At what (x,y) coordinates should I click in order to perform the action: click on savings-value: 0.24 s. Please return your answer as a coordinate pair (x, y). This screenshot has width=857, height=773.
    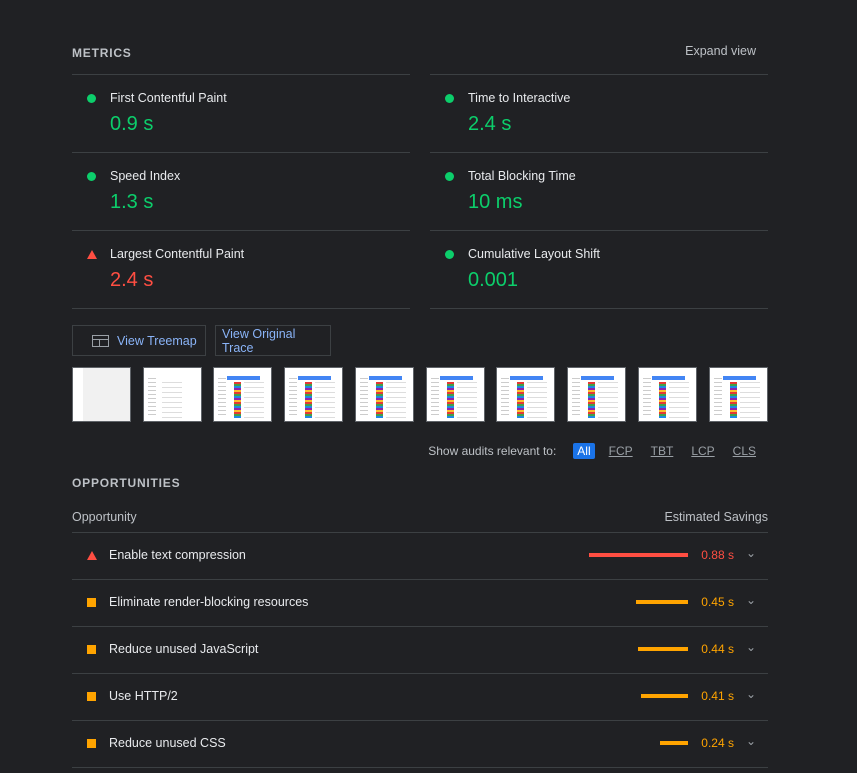
    Looking at the image, I should click on (717, 743).